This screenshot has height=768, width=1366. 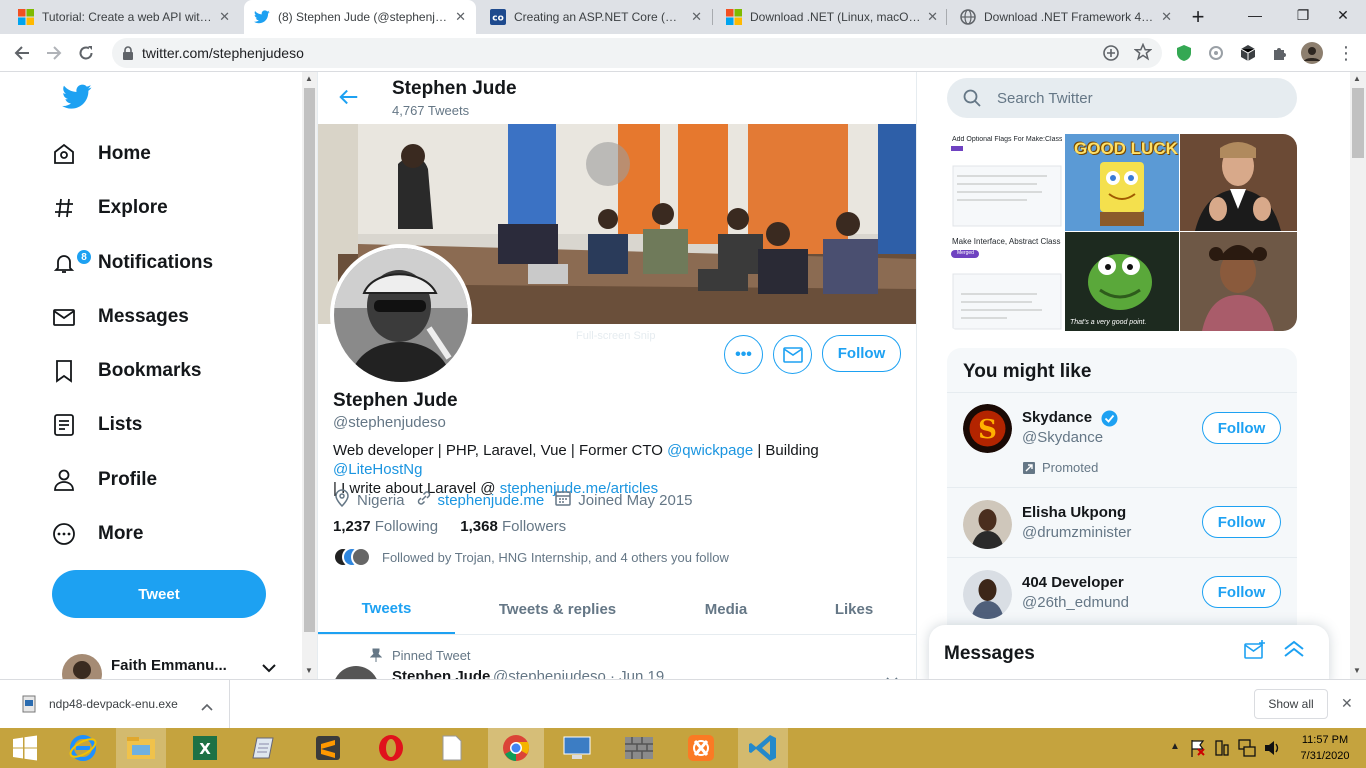 What do you see at coordinates (1358, 375) in the screenshot?
I see `page-scrollbar-track: ▲ ▼` at bounding box center [1358, 375].